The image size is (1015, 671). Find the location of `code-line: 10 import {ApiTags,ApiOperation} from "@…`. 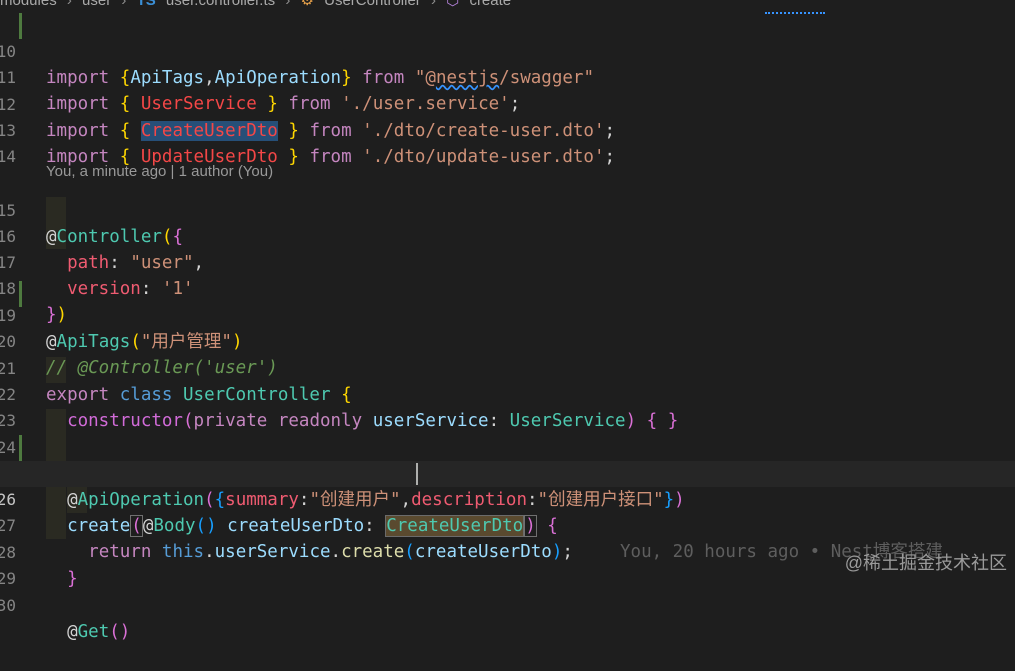

code-line: 10 import {ApiTags,ApiOperation} from "@… is located at coordinates (507, 50).